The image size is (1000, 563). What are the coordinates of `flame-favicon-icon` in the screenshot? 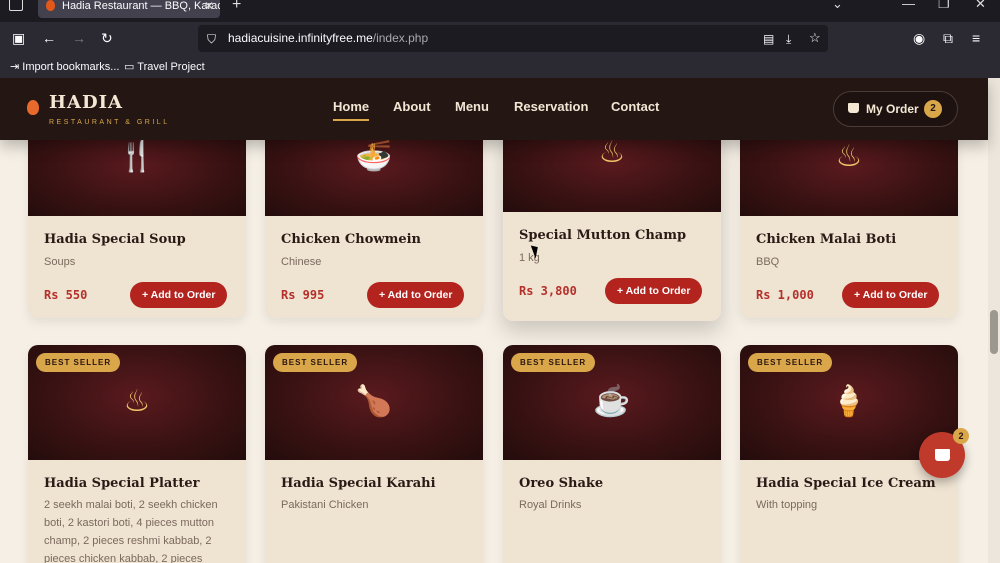 It's located at (50, 5).